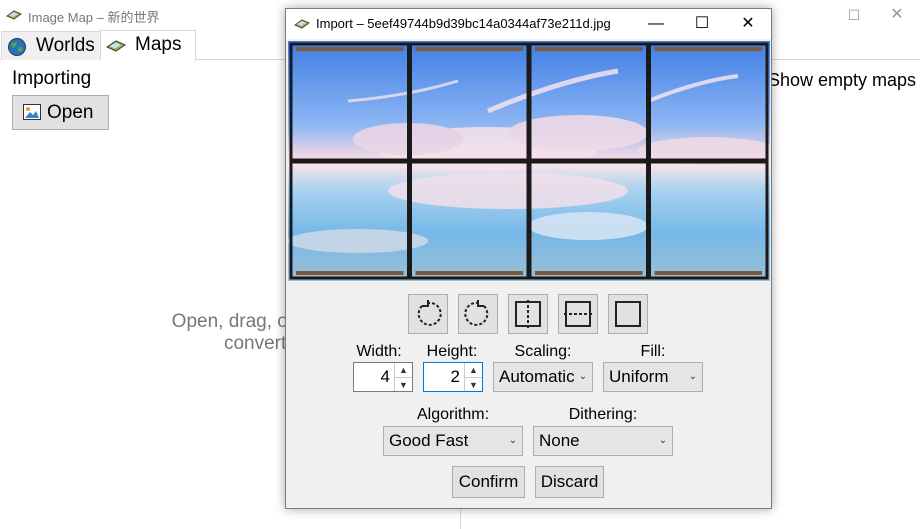 The image size is (920, 529). Describe the element at coordinates (569, 482) in the screenshot. I see `discard-button: Discard` at that location.